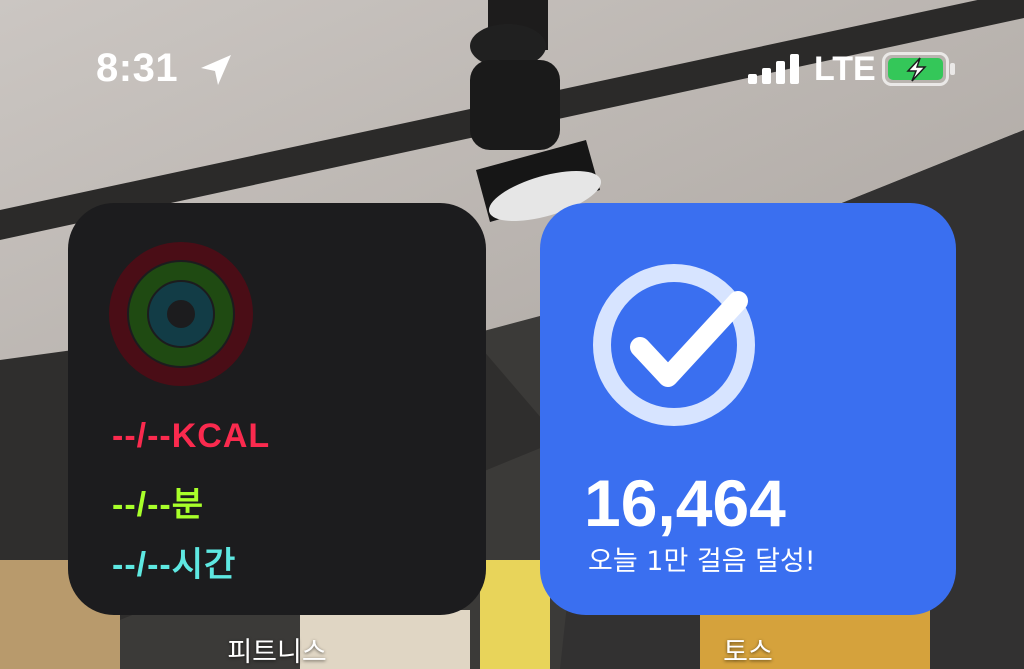 The width and height of the screenshot is (1024, 669). What do you see at coordinates (748, 652) in the screenshot?
I see `toss-widget-label: 토스` at bounding box center [748, 652].